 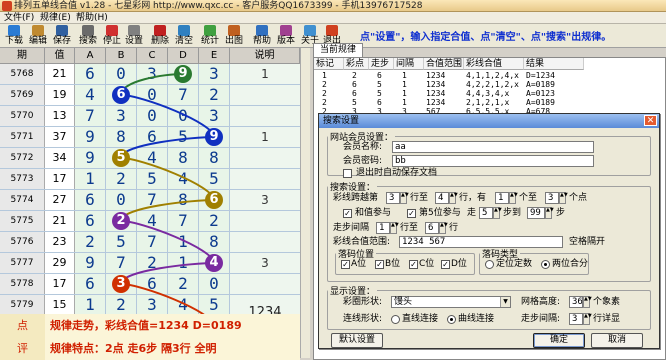 I want to click on pos-d-checkbox: ✓, so click(x=445, y=264).